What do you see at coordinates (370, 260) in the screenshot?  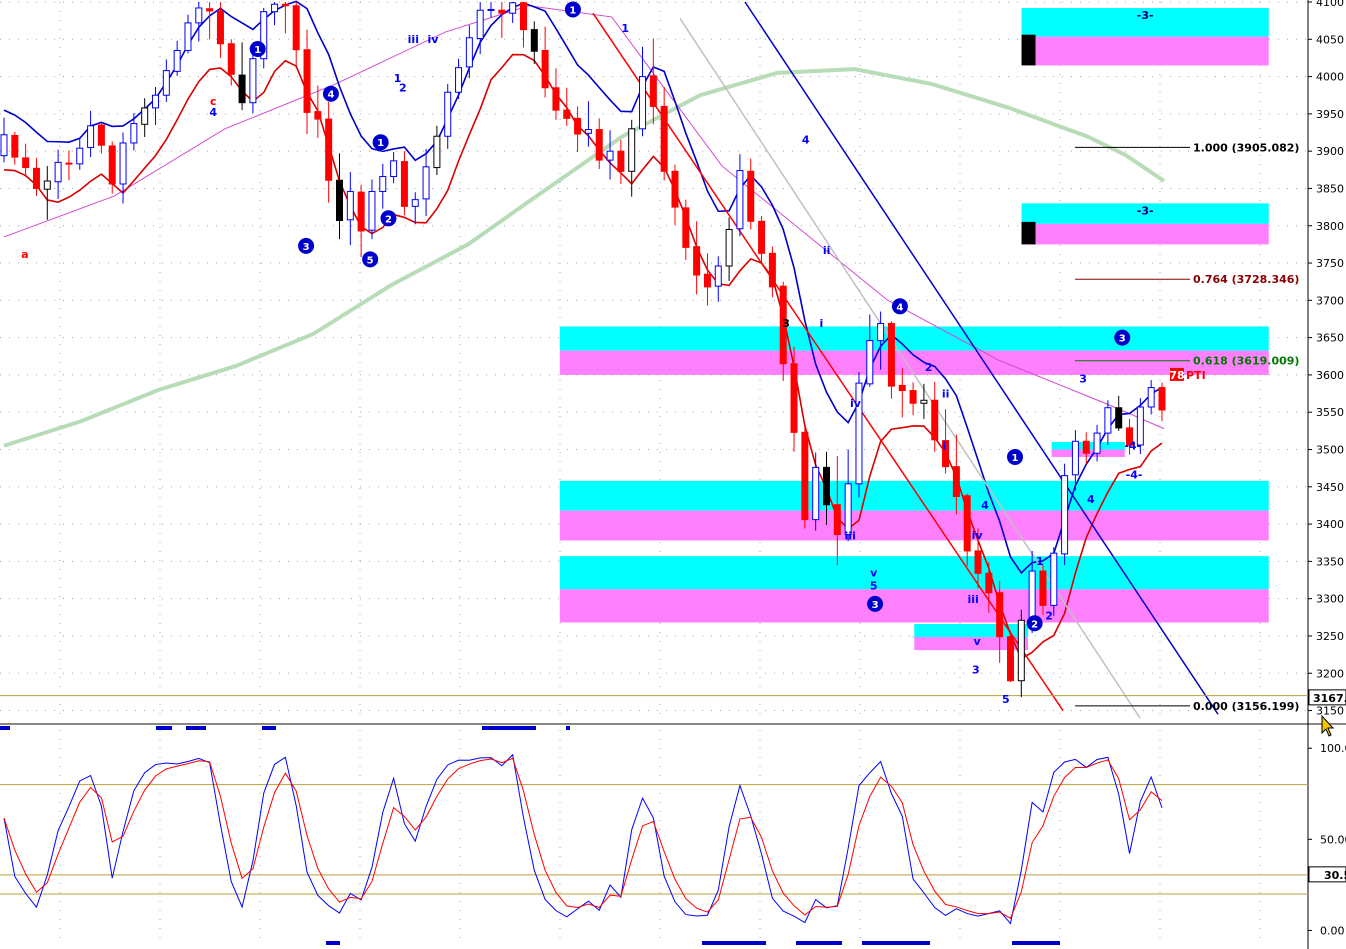 I see `wave-circle-label: 5` at bounding box center [370, 260].